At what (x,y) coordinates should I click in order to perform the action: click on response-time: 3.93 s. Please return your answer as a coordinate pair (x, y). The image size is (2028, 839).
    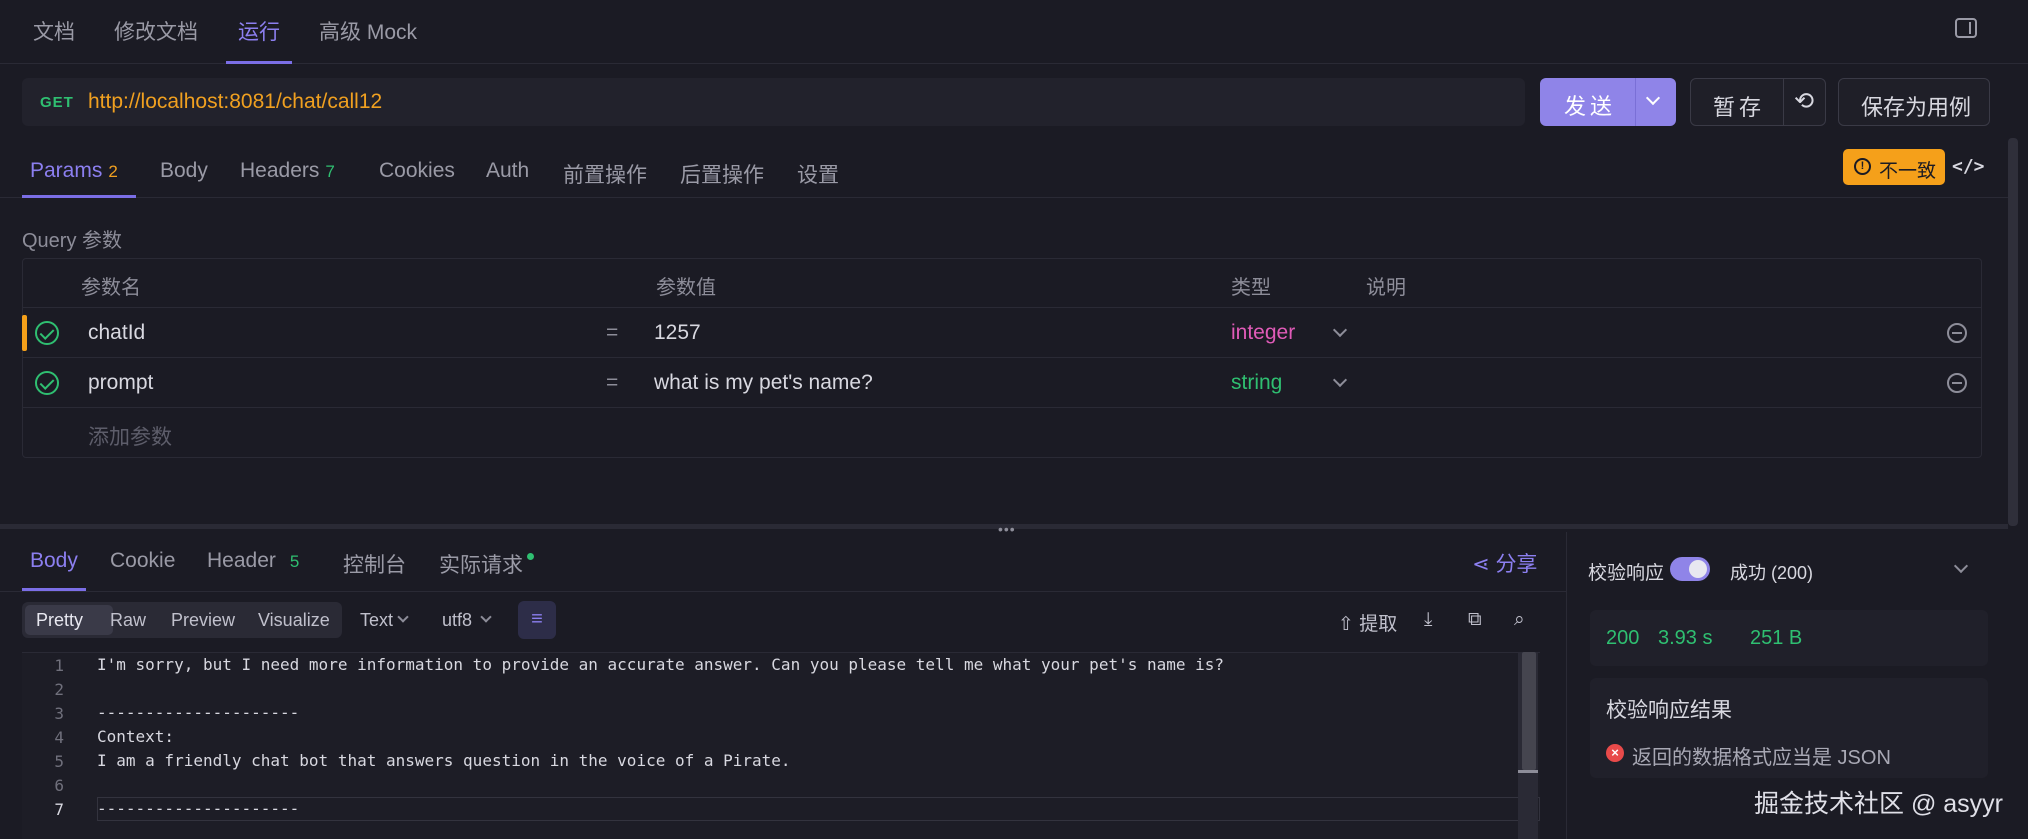
    Looking at the image, I should click on (1685, 638).